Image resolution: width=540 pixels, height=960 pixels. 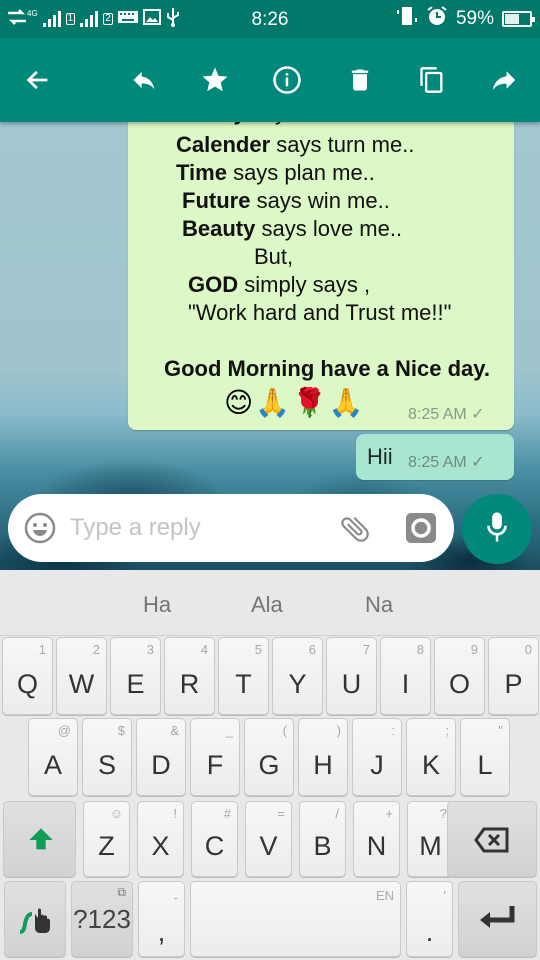 I want to click on key-v: = V, so click(x=268, y=839).